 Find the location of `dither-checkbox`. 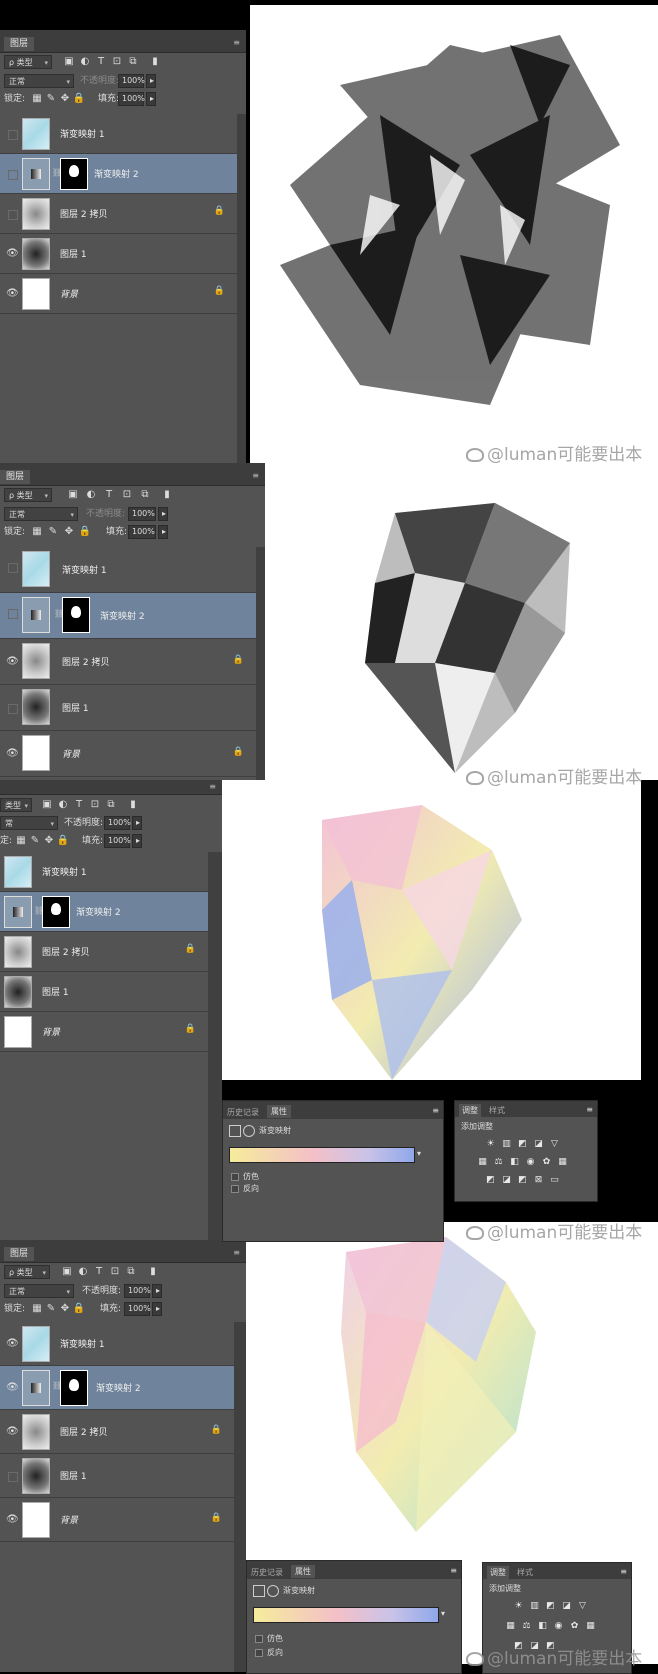

dither-checkbox is located at coordinates (235, 1177).